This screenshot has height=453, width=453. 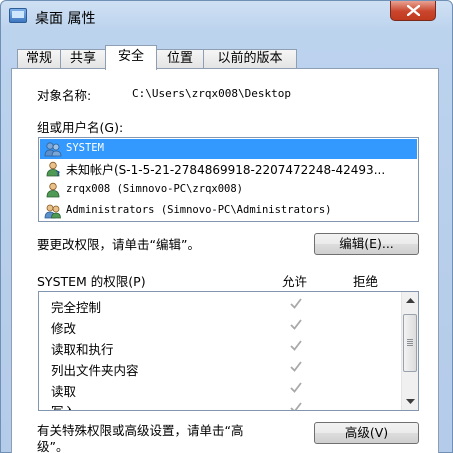 I want to click on list-item-system: SYSTEM, so click(x=228, y=149).